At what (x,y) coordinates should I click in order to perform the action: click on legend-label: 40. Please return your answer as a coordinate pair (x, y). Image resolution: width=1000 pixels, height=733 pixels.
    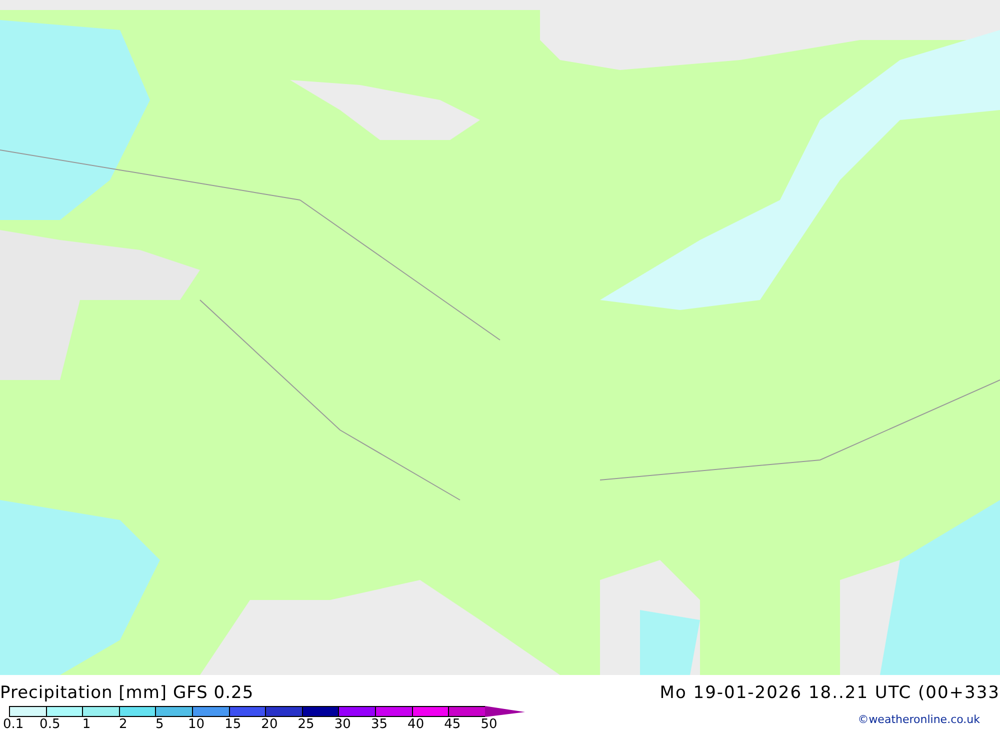
    Looking at the image, I should click on (416, 724).